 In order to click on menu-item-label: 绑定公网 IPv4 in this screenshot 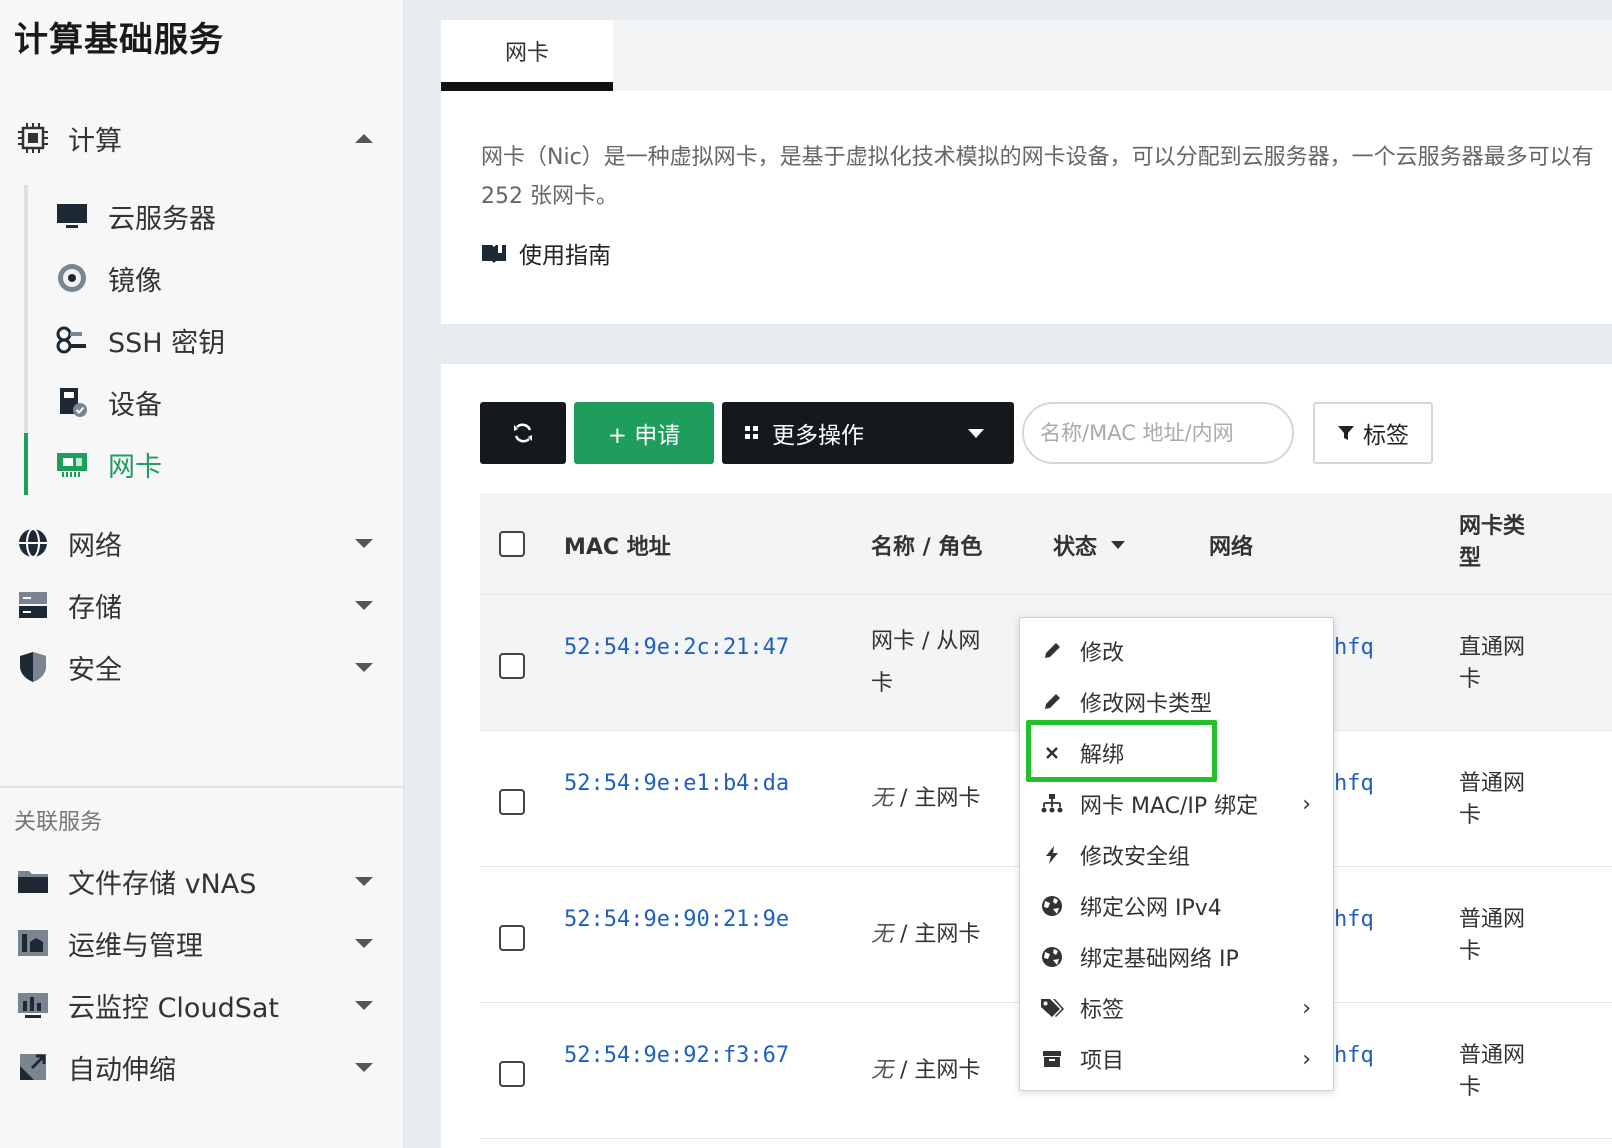, I will do `click(1151, 908)`.